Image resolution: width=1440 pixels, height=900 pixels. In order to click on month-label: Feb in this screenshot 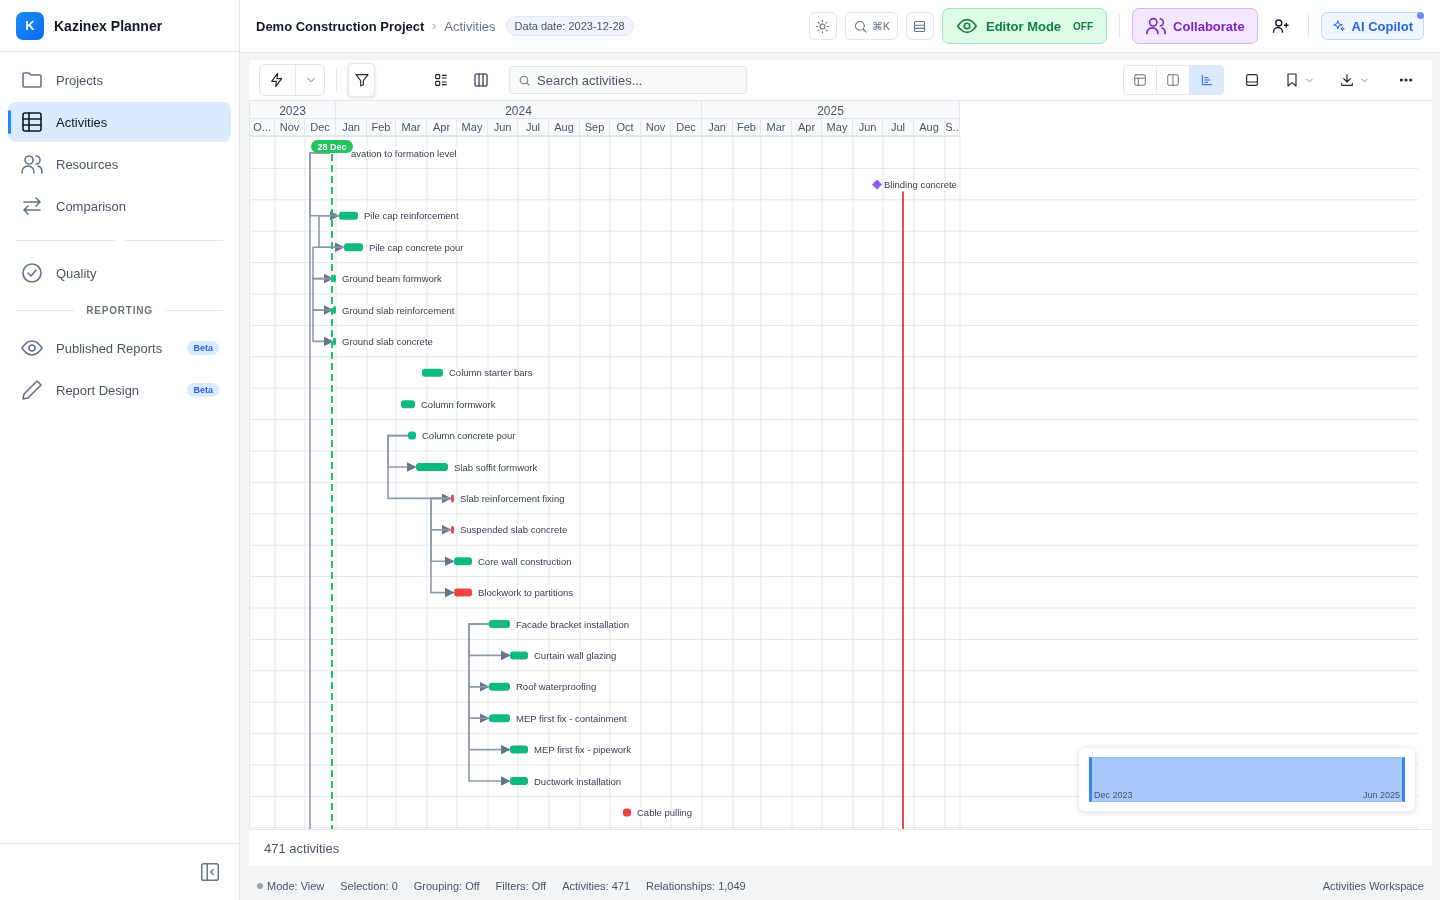, I will do `click(746, 127)`.